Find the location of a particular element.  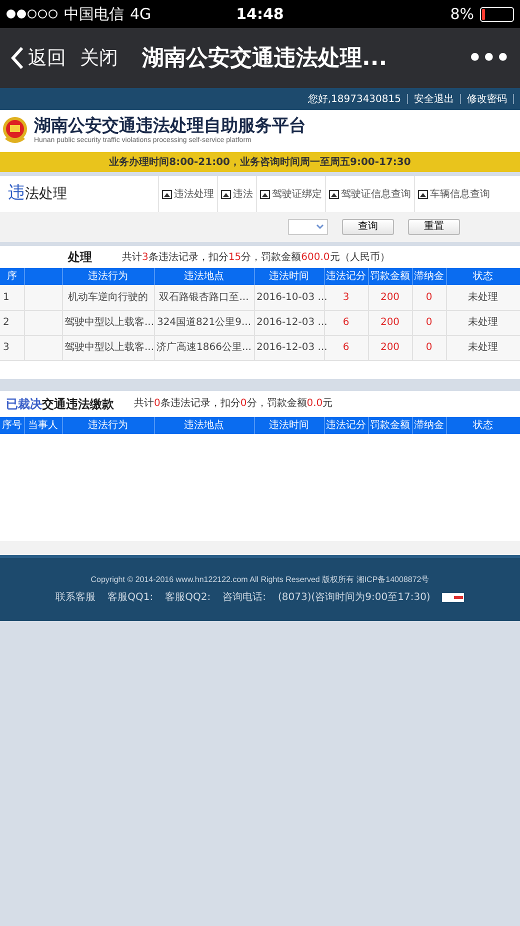

contact-label: 联系客服 is located at coordinates (76, 597).